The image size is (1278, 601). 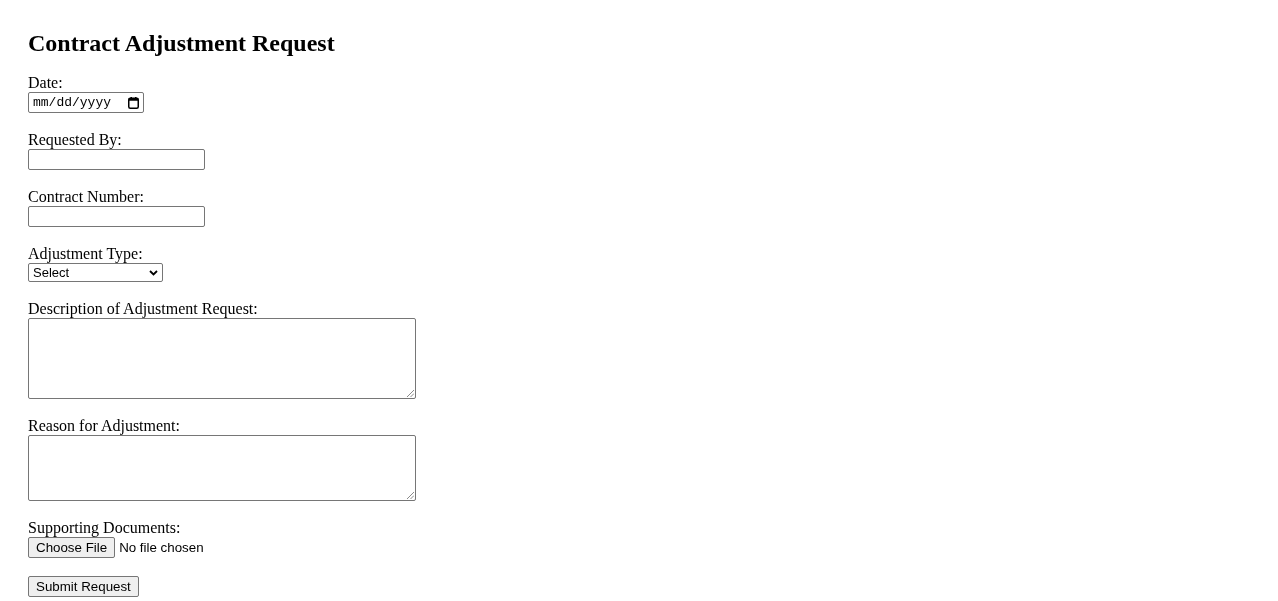 I want to click on field-label: Requested By:, so click(x=75, y=140).